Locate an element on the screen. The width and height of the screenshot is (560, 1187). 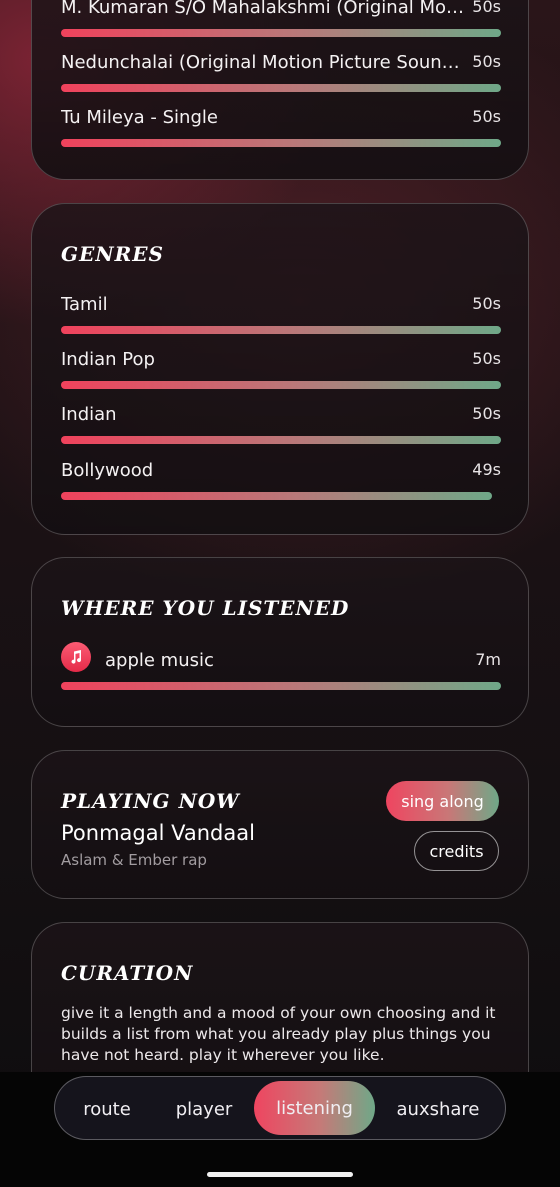
tab-player: player is located at coordinates (204, 1109).